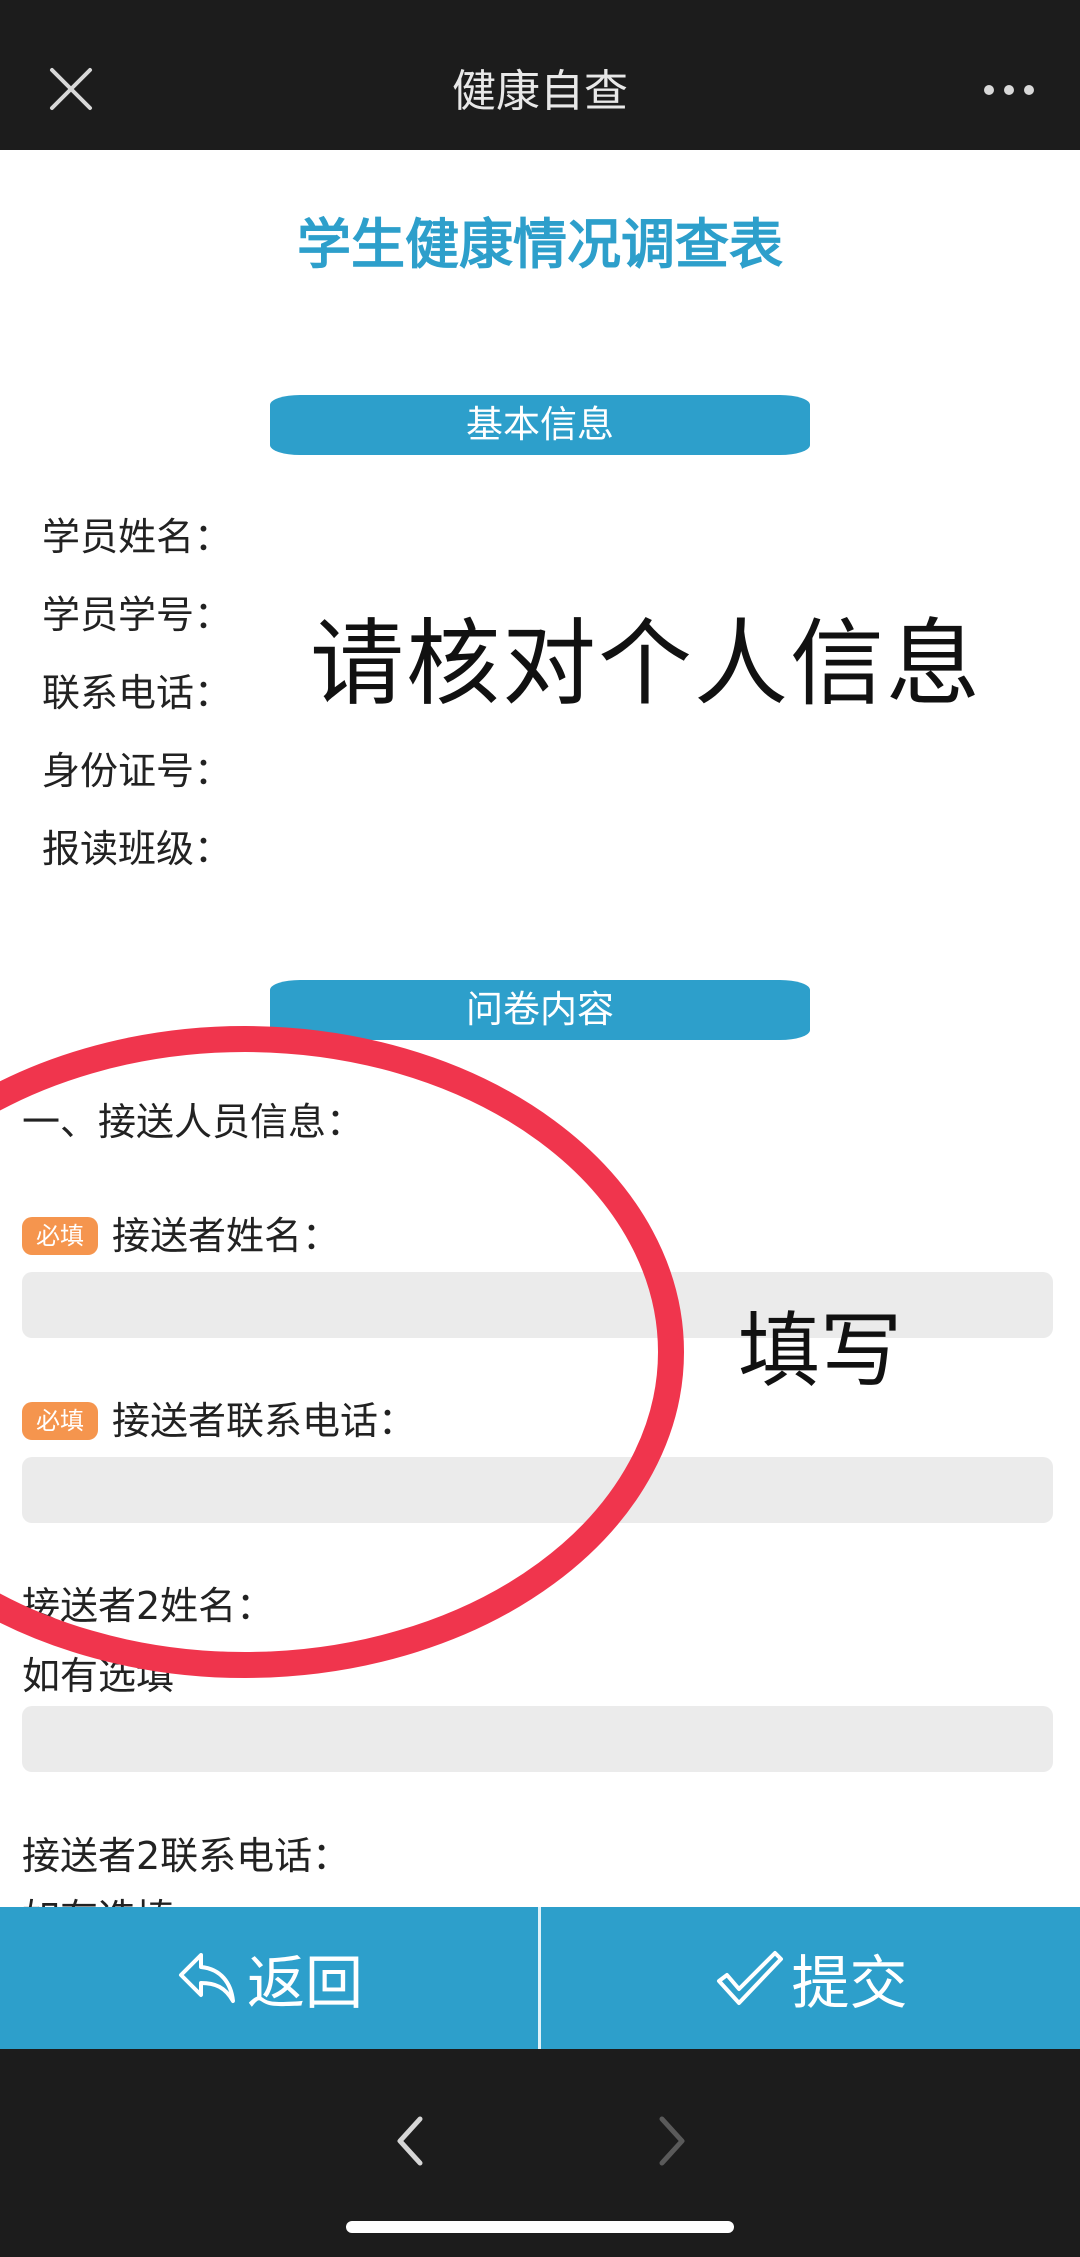 The height and width of the screenshot is (2257, 1080). I want to click on pickup2-phone-hint: 如有选填, so click(98, 1899).